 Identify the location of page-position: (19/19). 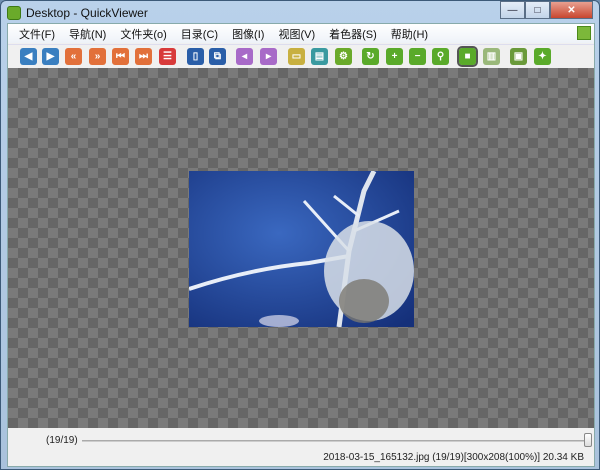
(62, 440).